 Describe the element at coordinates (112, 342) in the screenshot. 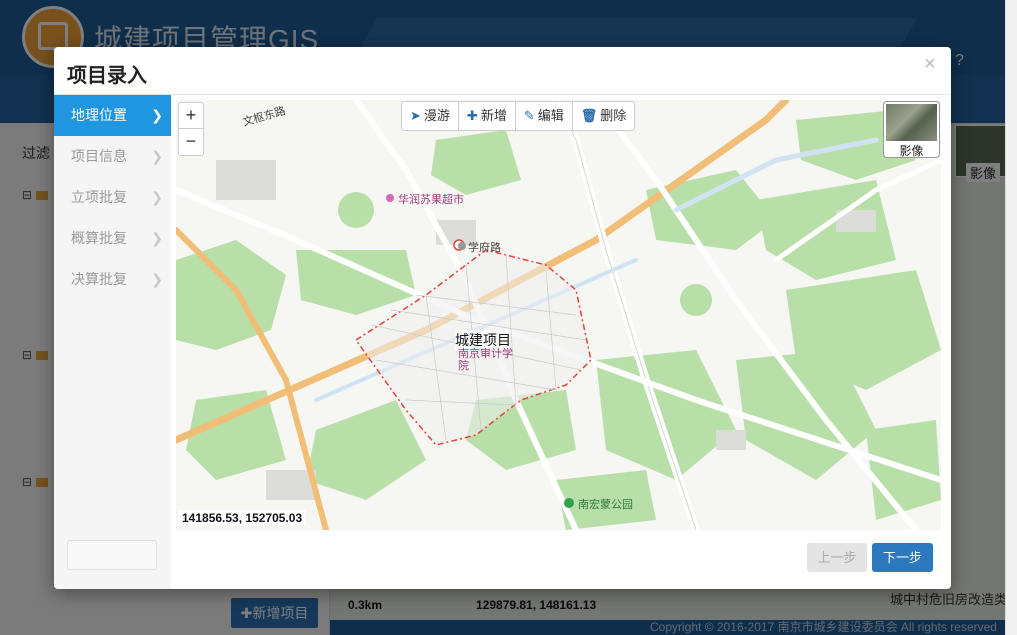

I see `step-nav: 地理位置 ❯ 项目信息 ❯ 立项批复 ❯ 概算批复 ❯ 决算批复 ❯` at that location.